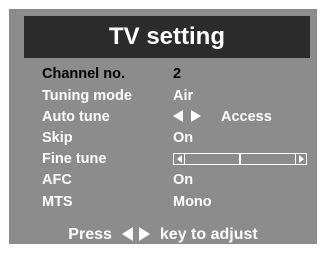  What do you see at coordinates (90, 234) in the screenshot?
I see `footer-press-text: Press` at bounding box center [90, 234].